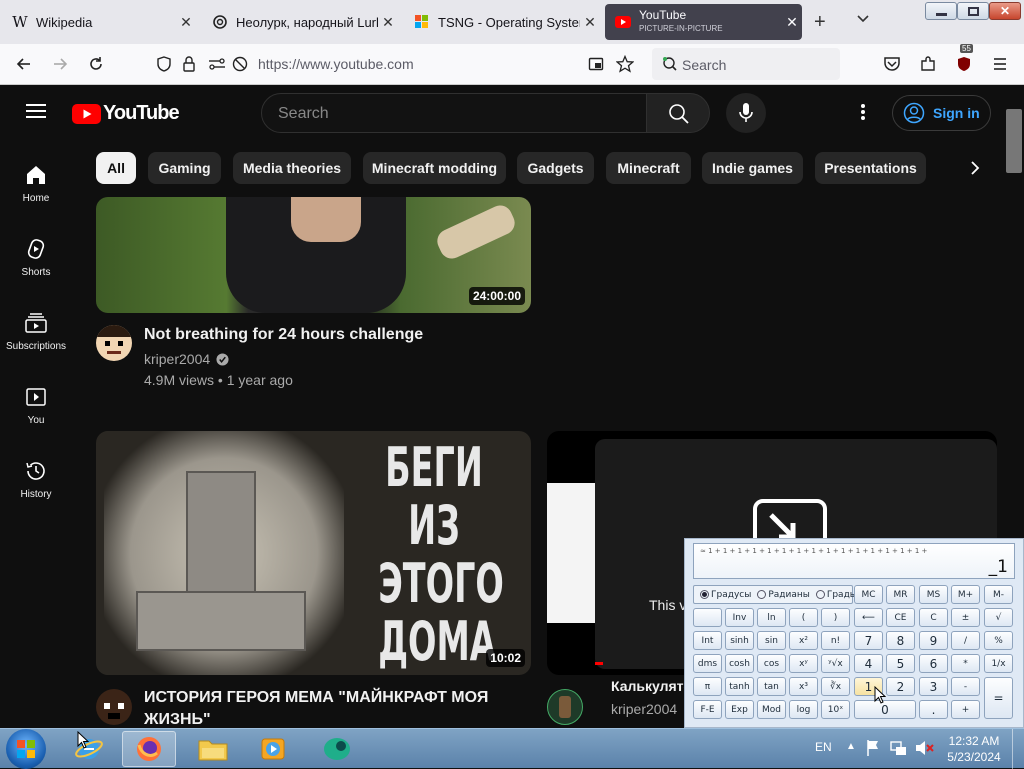 The image size is (1024, 769). What do you see at coordinates (899, 748) in the screenshot?
I see `network-icon` at bounding box center [899, 748].